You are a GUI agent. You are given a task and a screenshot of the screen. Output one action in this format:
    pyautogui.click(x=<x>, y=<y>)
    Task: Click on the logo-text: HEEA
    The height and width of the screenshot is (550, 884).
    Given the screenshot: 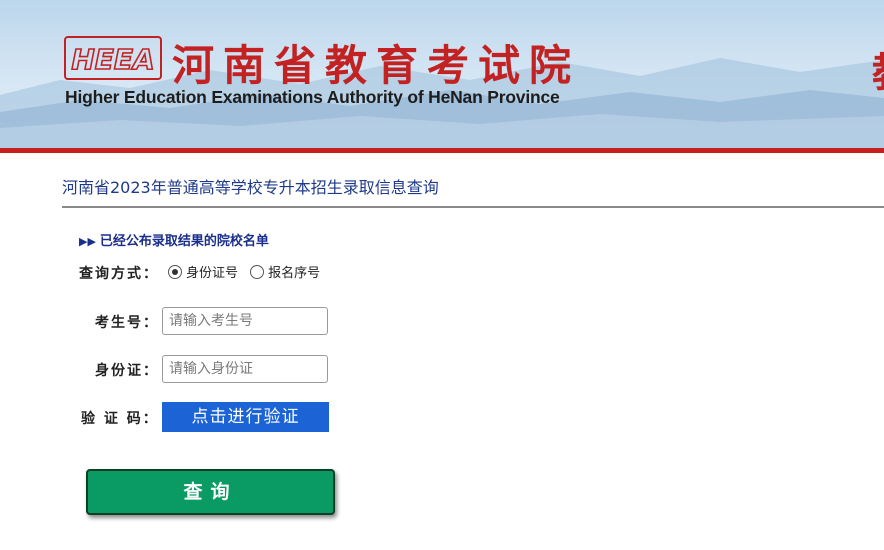 What is the action you would take?
    pyautogui.click(x=112, y=59)
    